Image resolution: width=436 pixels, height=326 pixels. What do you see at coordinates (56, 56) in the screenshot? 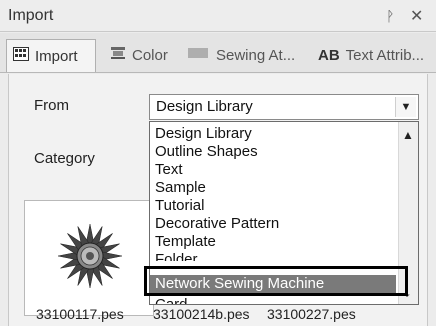
I see `tab-import-label: Import` at bounding box center [56, 56].